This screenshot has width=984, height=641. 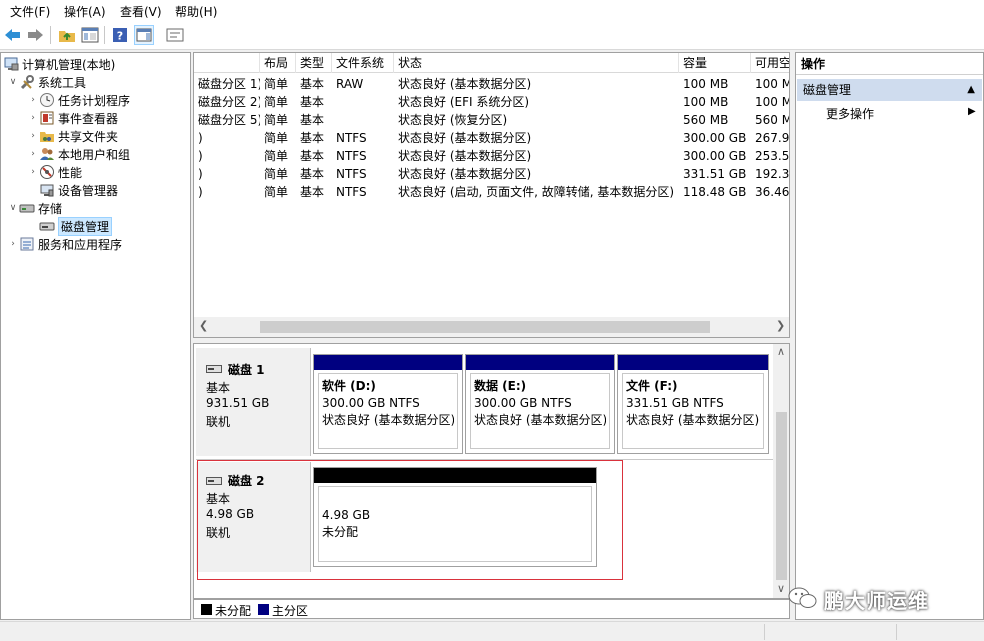 What do you see at coordinates (200, 156) in the screenshot?
I see `cell-volume: )` at bounding box center [200, 156].